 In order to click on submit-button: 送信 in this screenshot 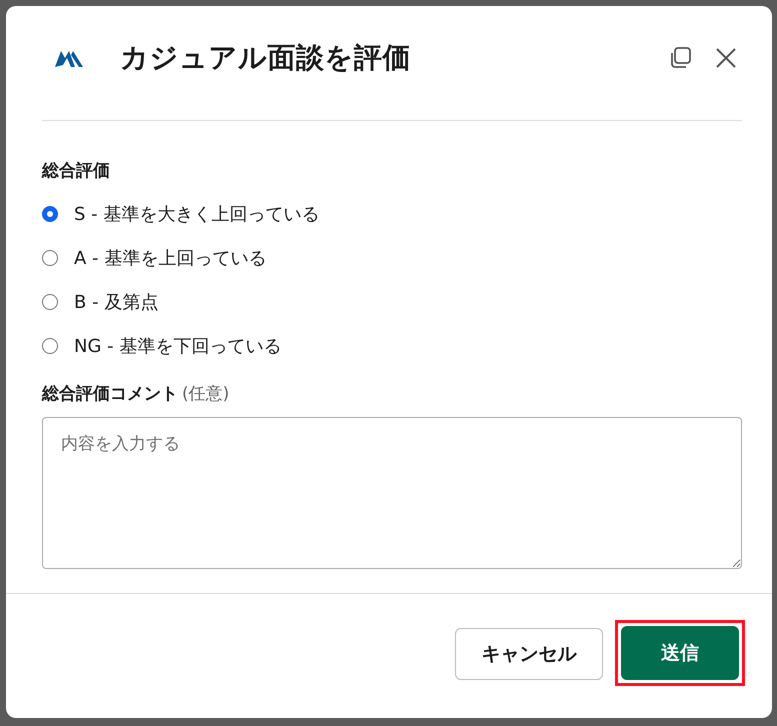, I will do `click(680, 653)`.